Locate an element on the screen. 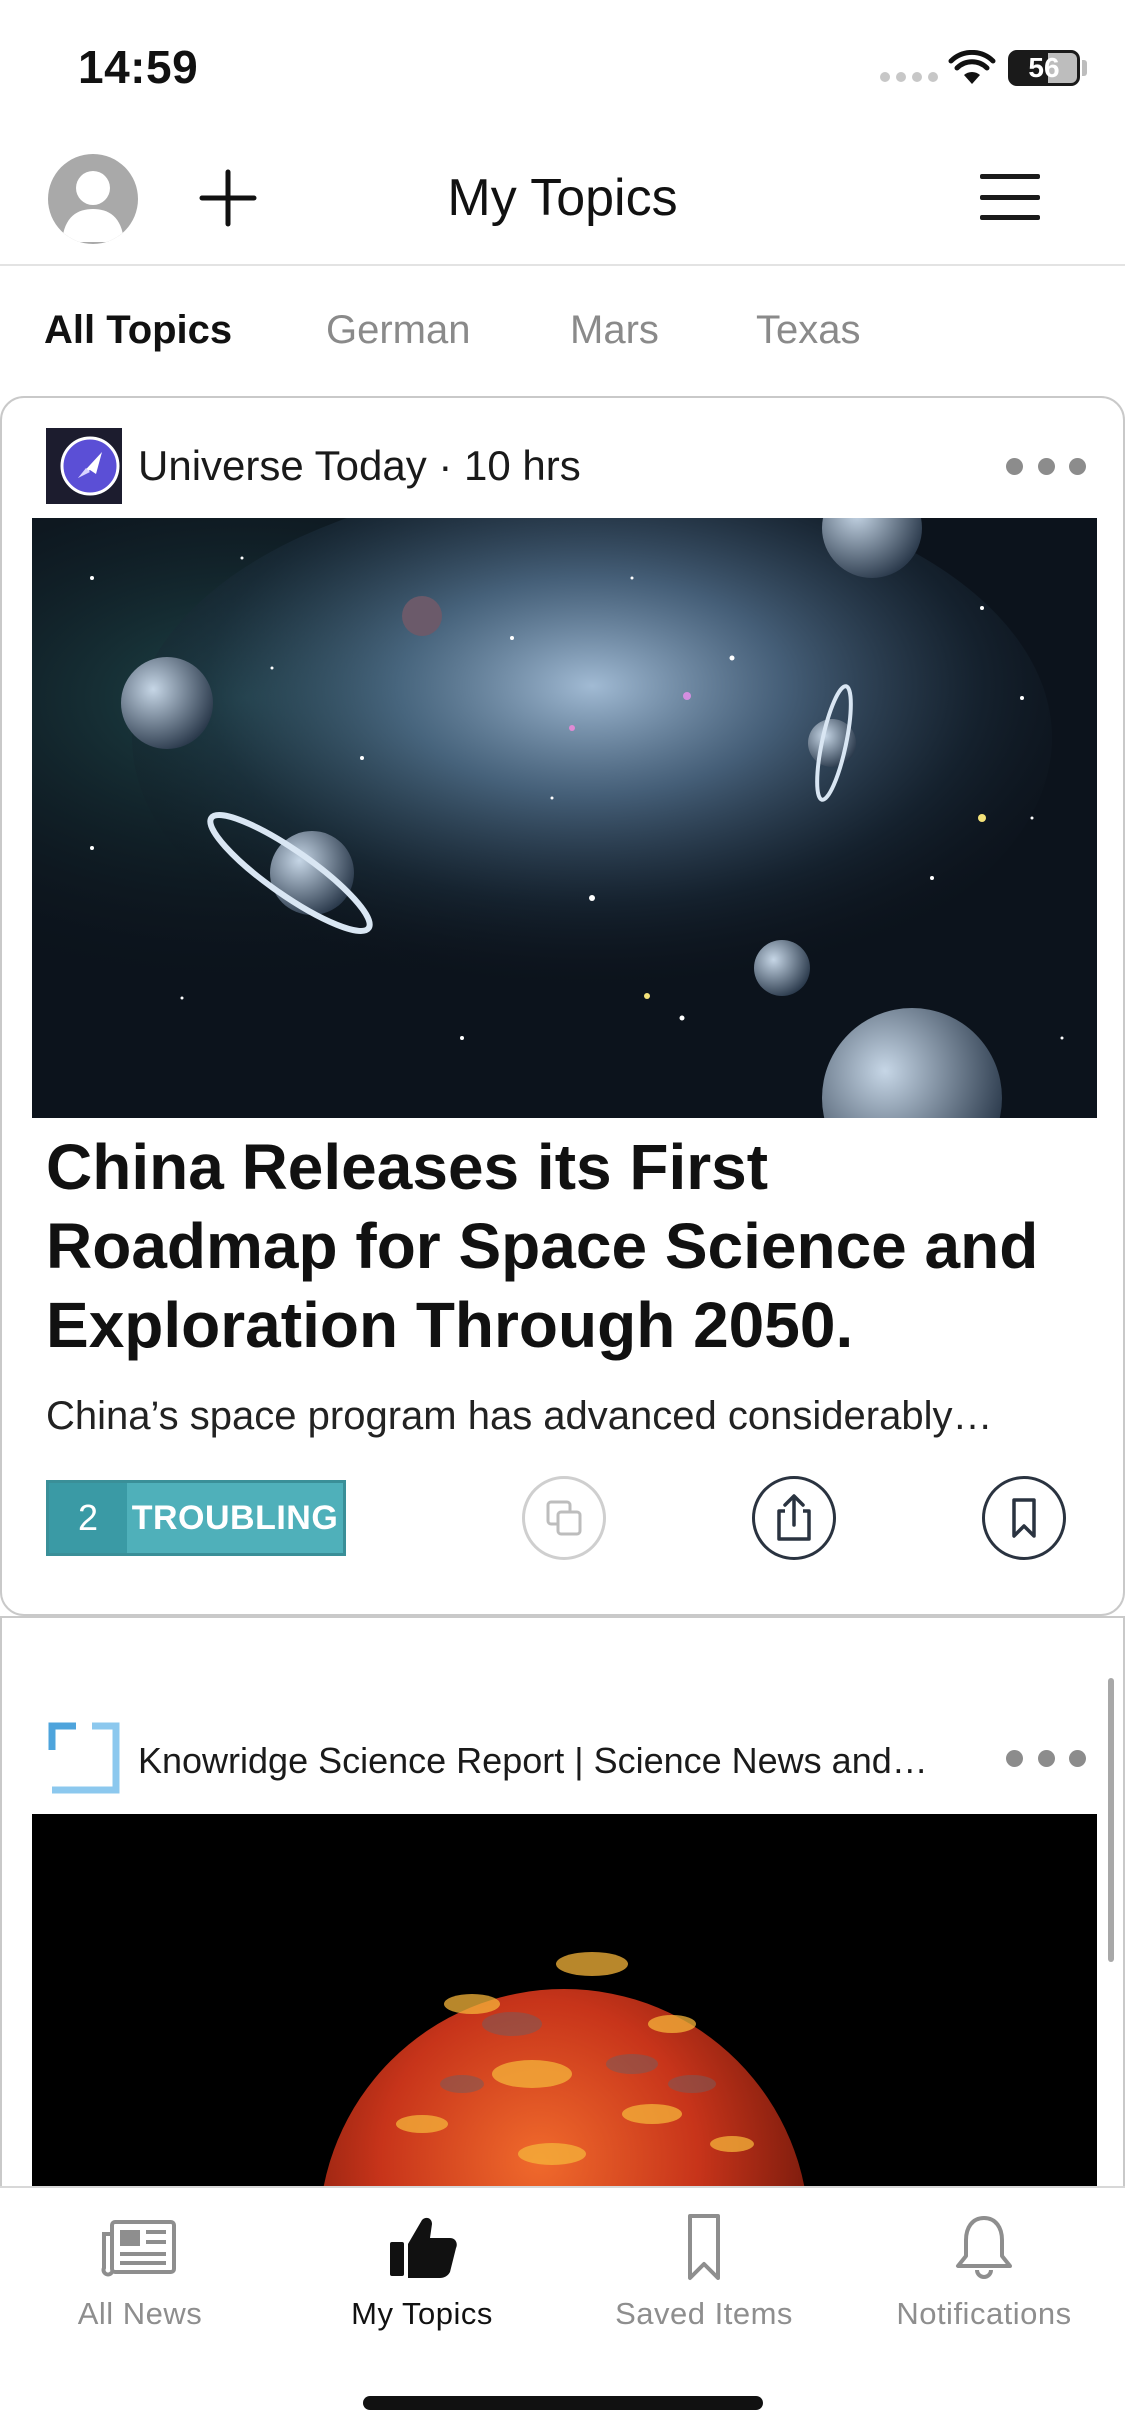 This screenshot has height=2436, width=1125. share-button is located at coordinates (794, 1518).